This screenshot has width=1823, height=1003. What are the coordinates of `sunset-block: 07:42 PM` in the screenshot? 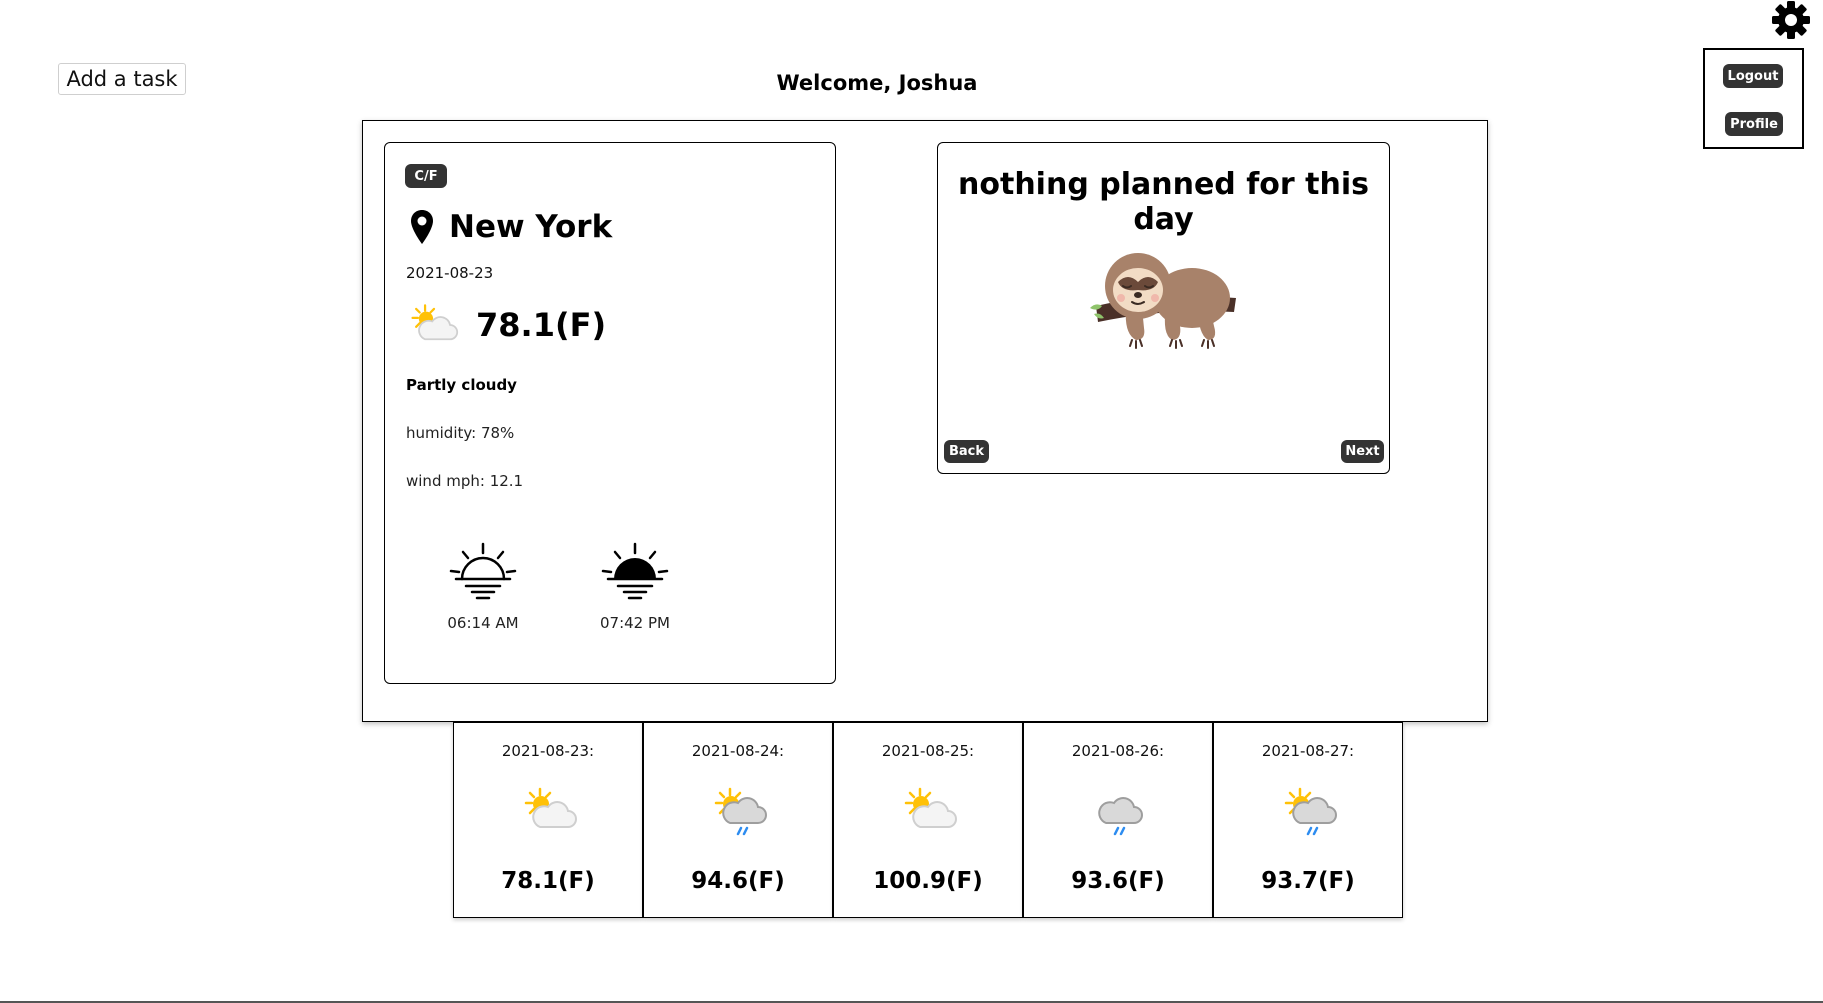 It's located at (635, 586).